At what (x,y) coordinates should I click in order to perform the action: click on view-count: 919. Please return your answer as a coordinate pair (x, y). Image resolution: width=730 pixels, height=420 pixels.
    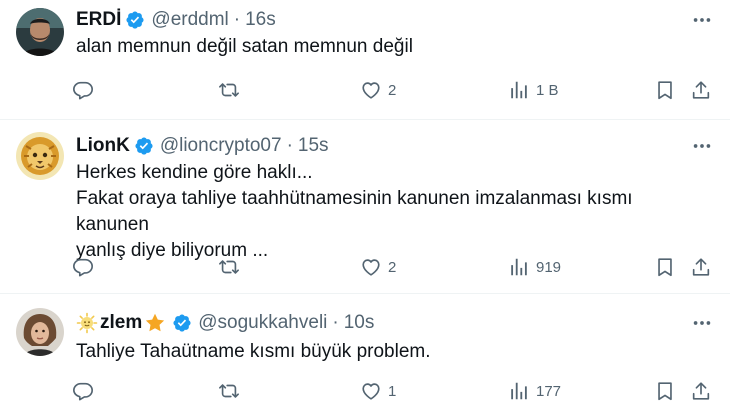
    Looking at the image, I should click on (549, 267).